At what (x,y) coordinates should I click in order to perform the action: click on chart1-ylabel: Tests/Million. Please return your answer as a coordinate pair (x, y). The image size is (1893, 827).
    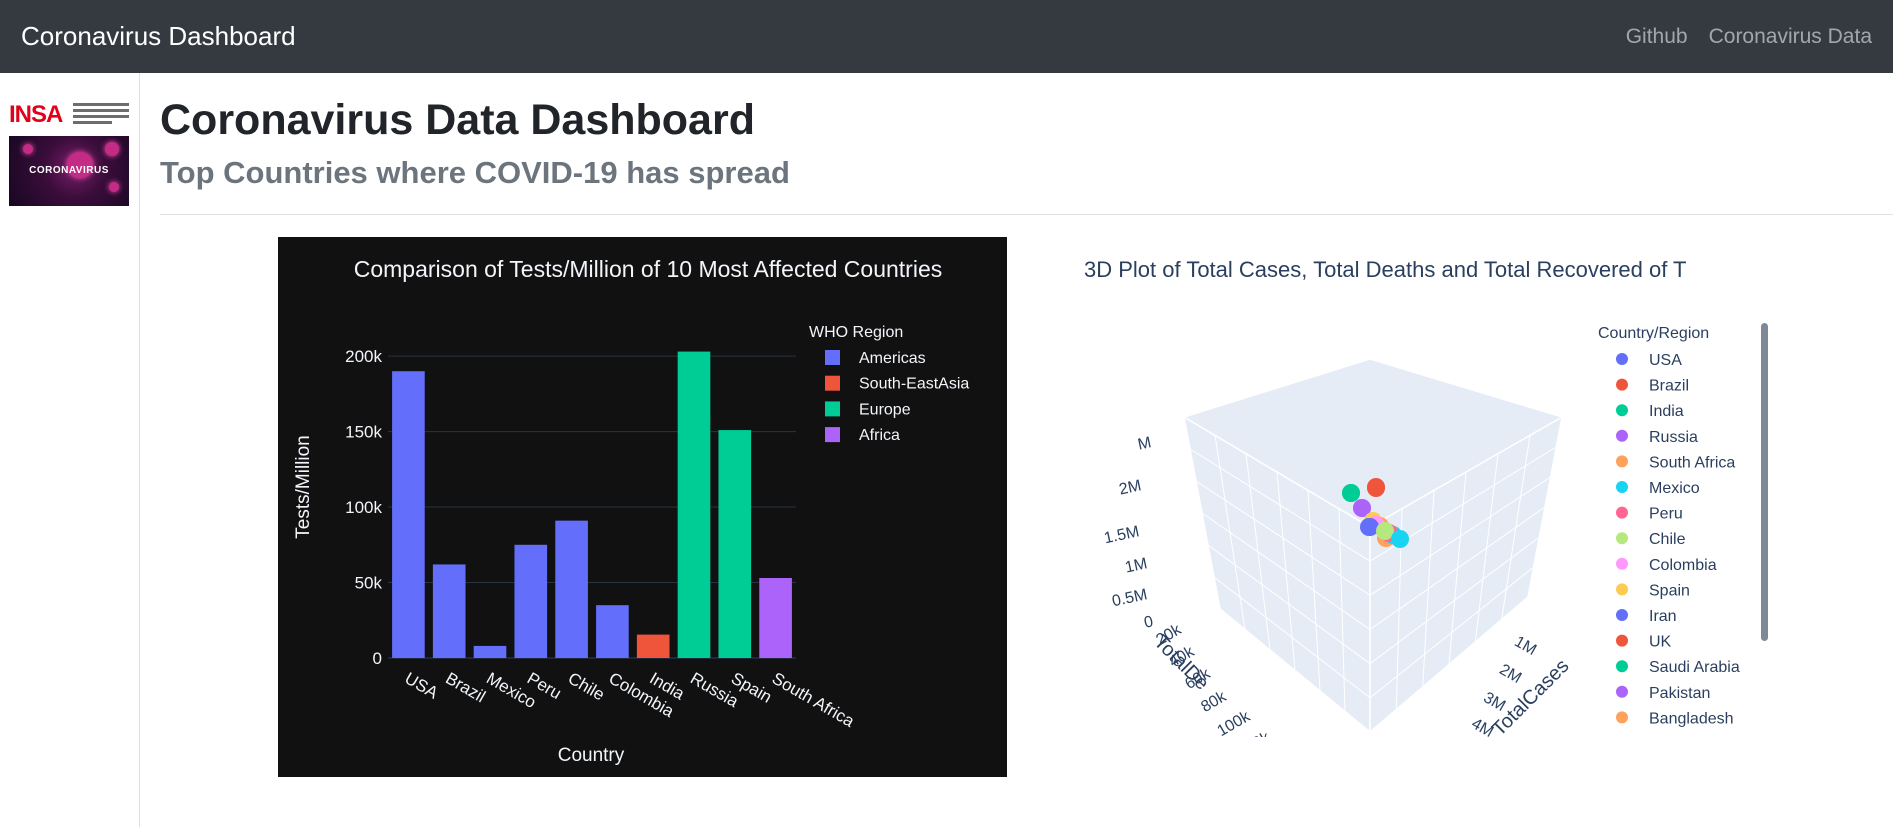
    Looking at the image, I should click on (303, 486).